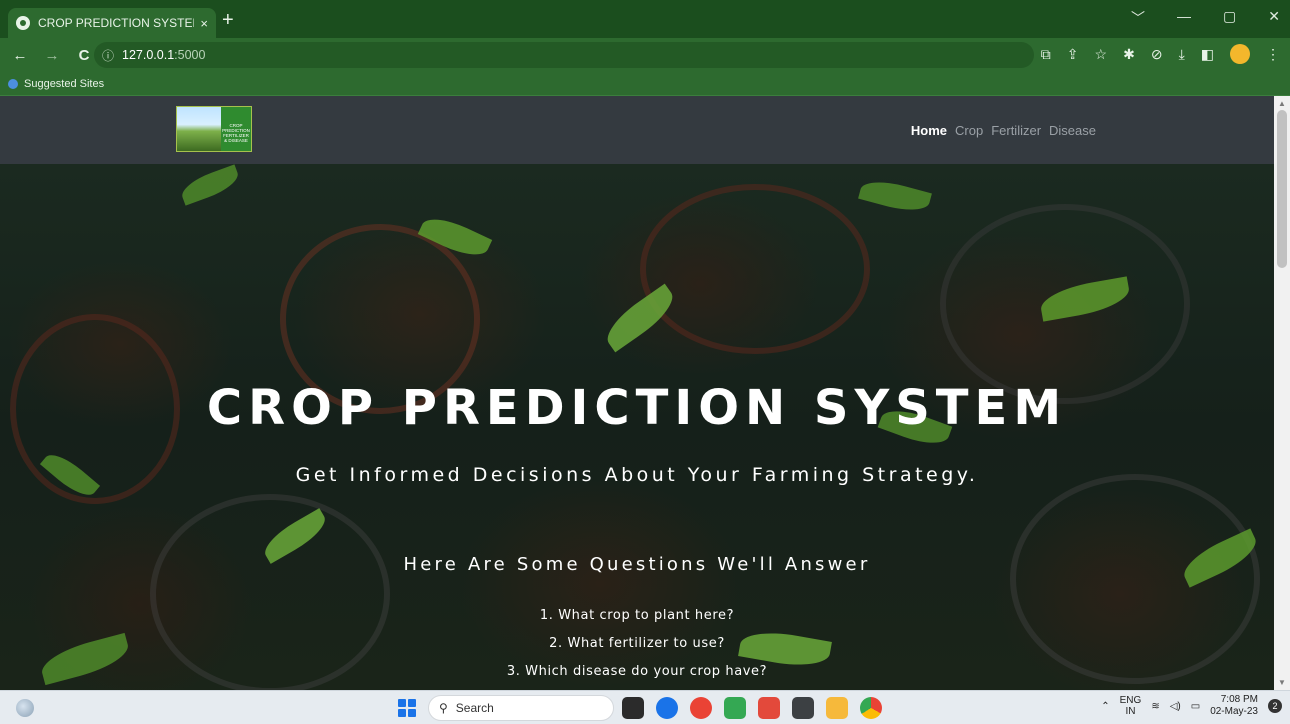  Describe the element at coordinates (1130, 711) in the screenshot. I see `lang-region: IN` at that location.